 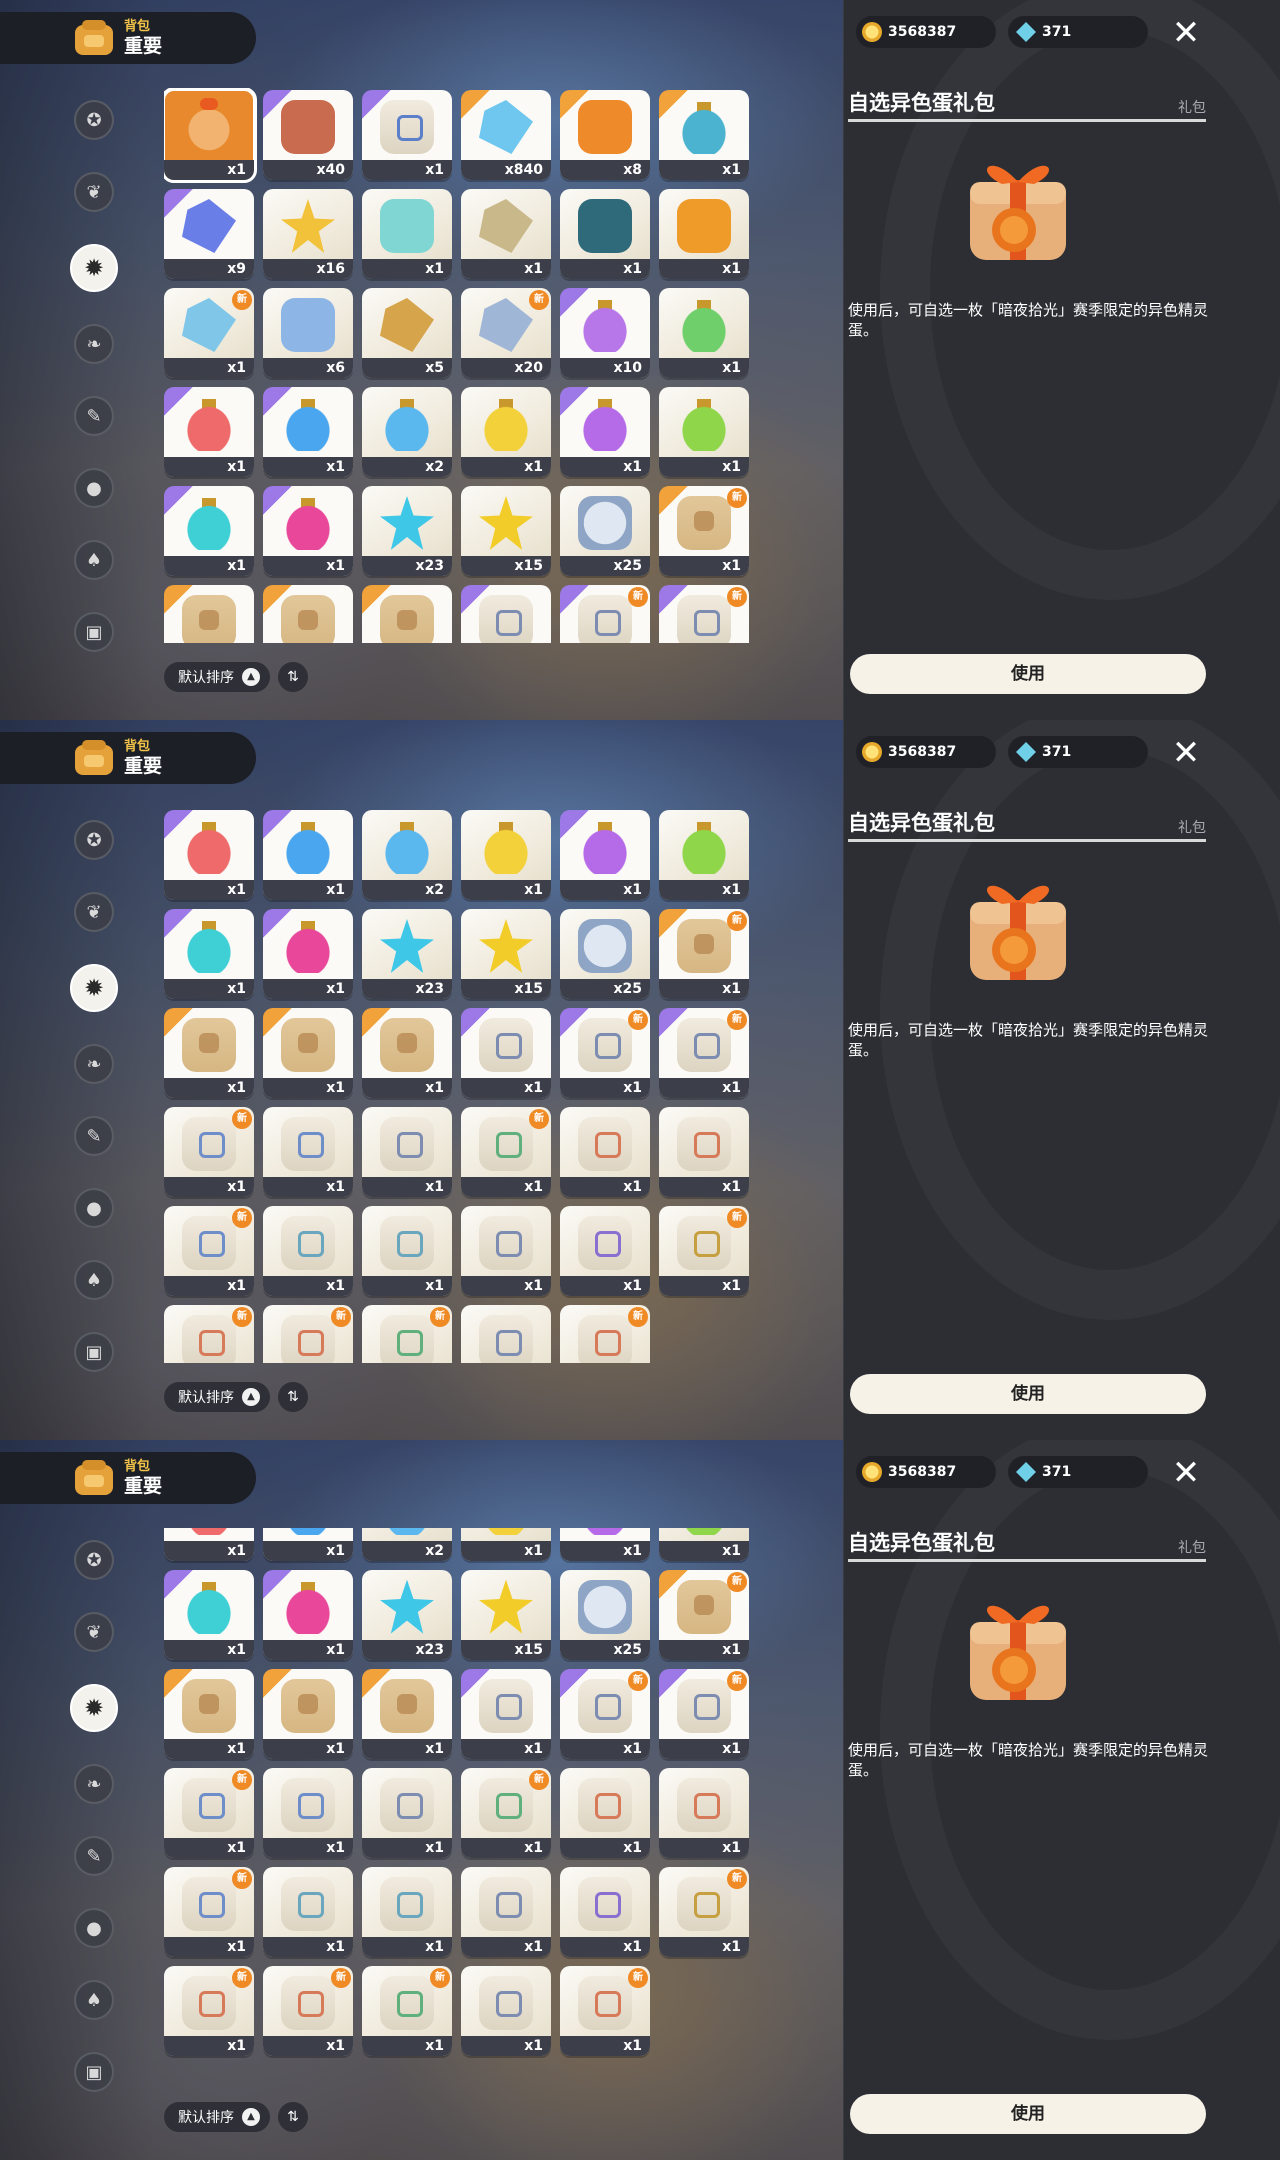 I want to click on inventory-slot: x23, so click(x=407, y=954).